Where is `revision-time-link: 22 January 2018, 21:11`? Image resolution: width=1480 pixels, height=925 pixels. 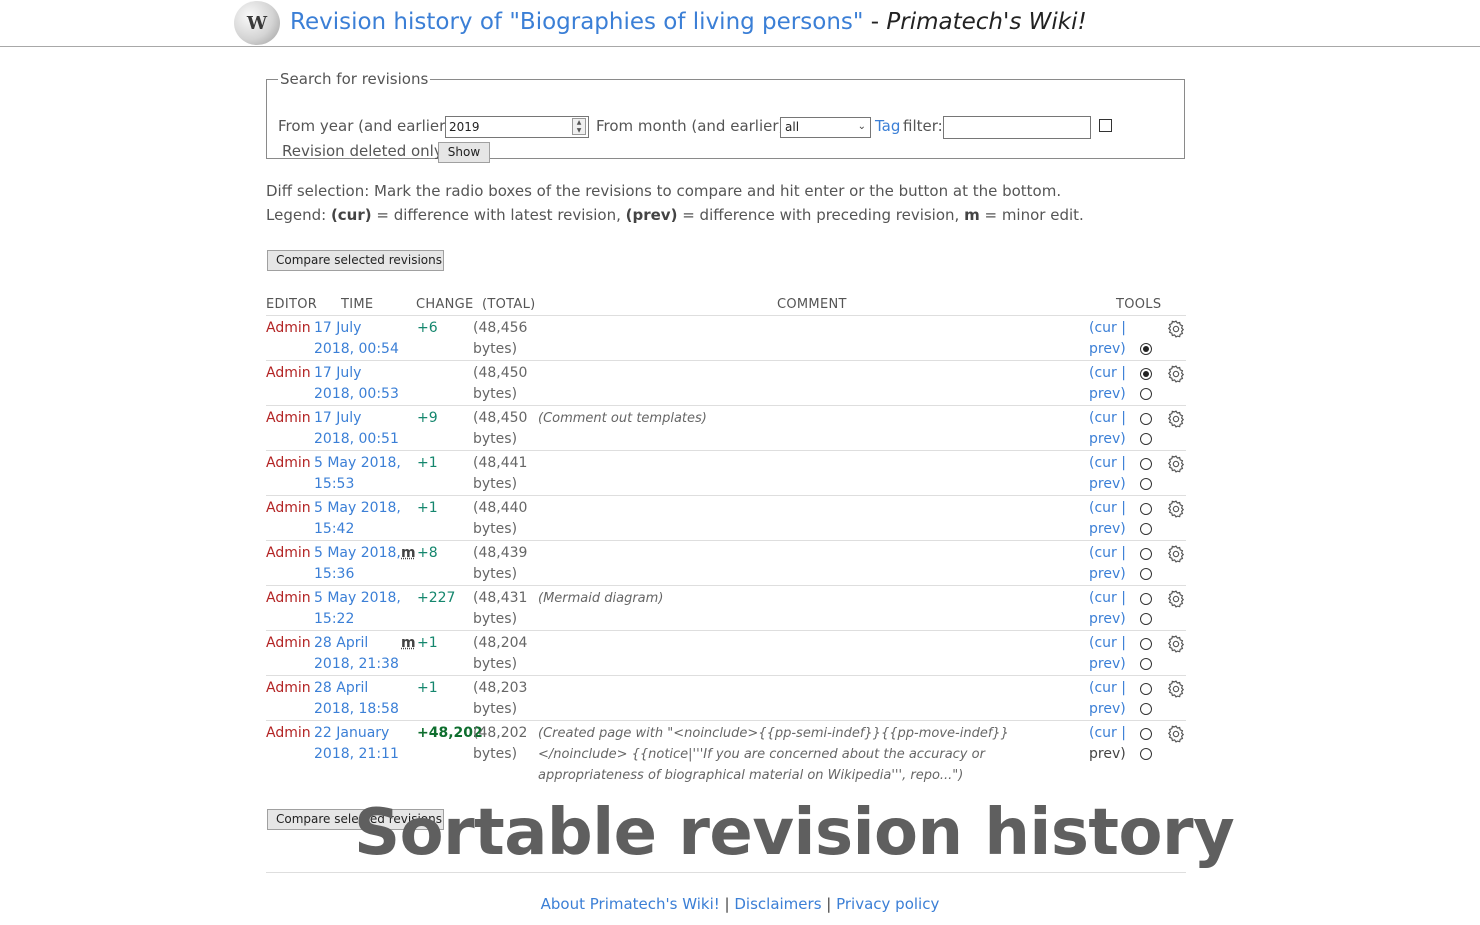
revision-time-link: 22 January 2018, 21:11 is located at coordinates (359, 744).